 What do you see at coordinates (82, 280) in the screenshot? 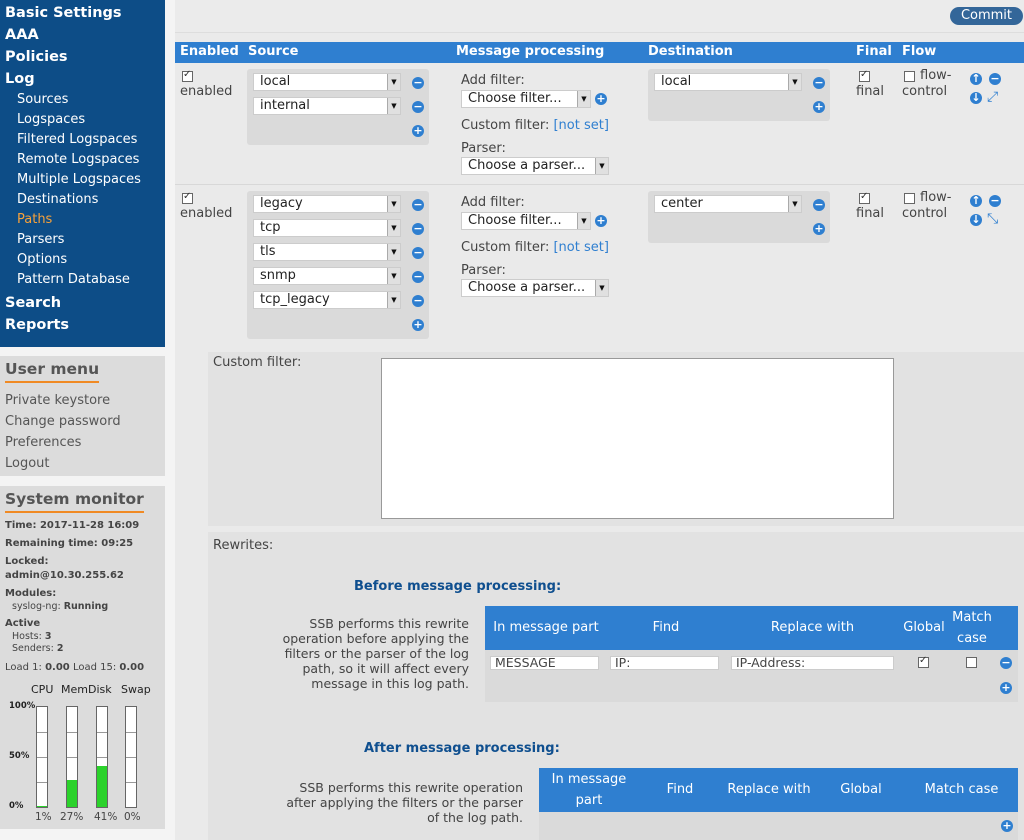
I see `nav-log-pattern-database: Pattern Database` at bounding box center [82, 280].